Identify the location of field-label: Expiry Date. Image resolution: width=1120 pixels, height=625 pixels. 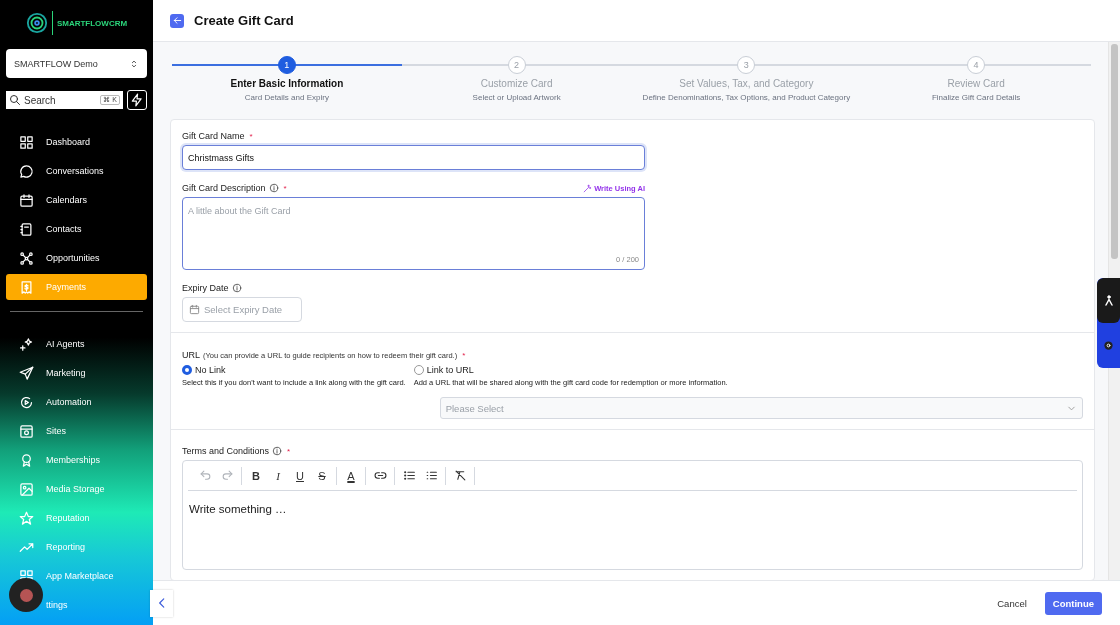
(205, 288).